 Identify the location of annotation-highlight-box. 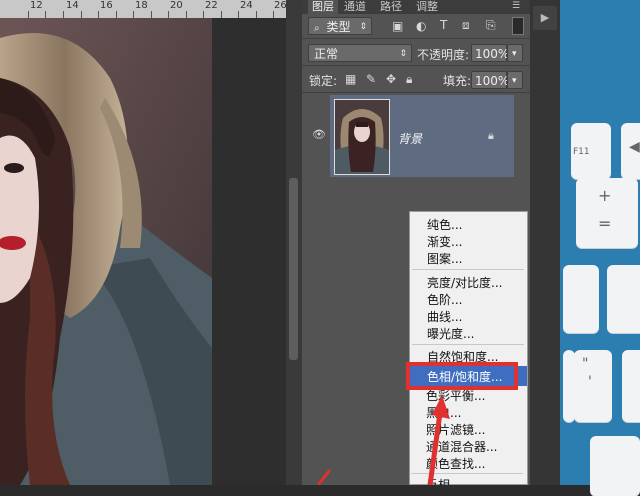
(462, 376).